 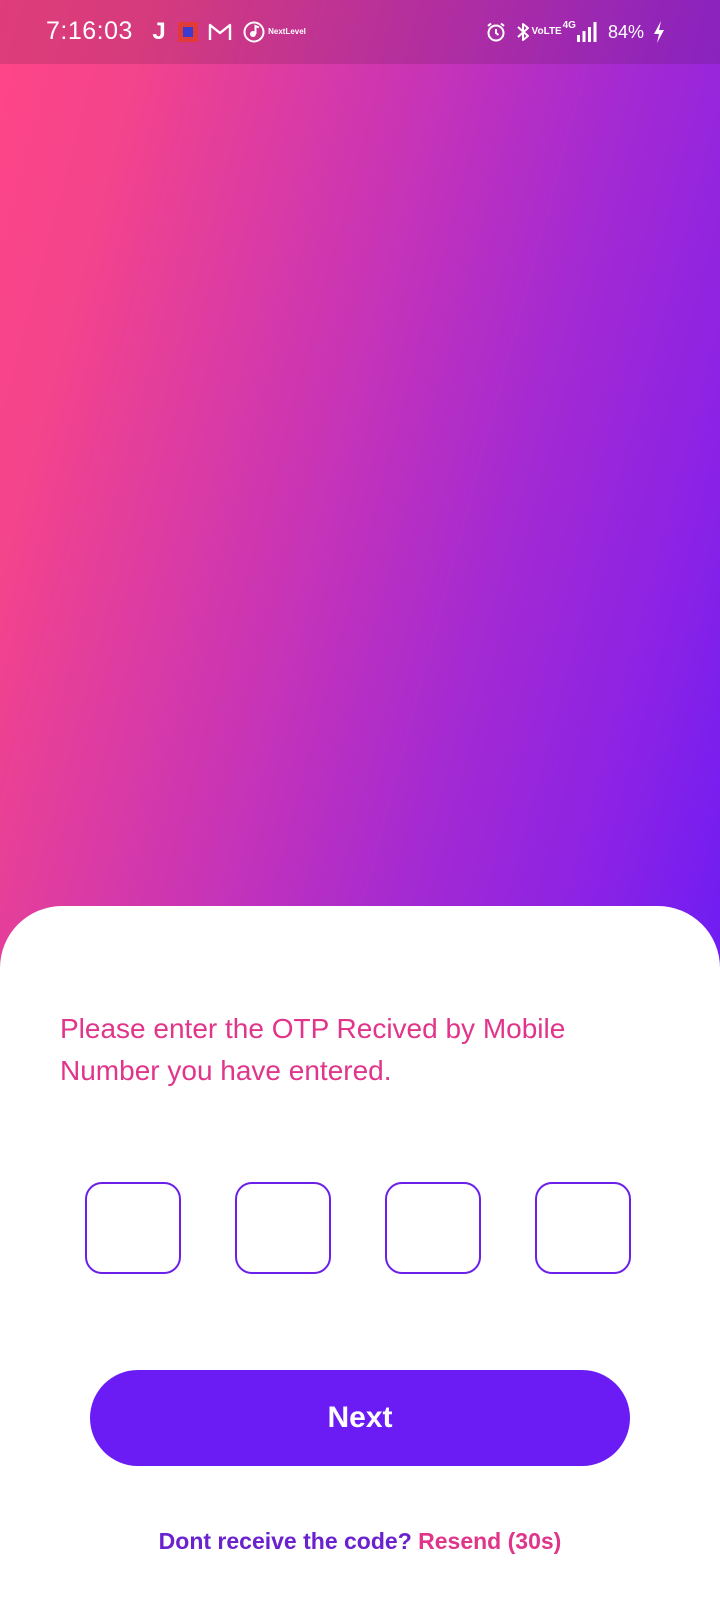 I want to click on status-bar: 7:16:03 J Next Level Vo LTE 4G 84%, so click(x=360, y=32).